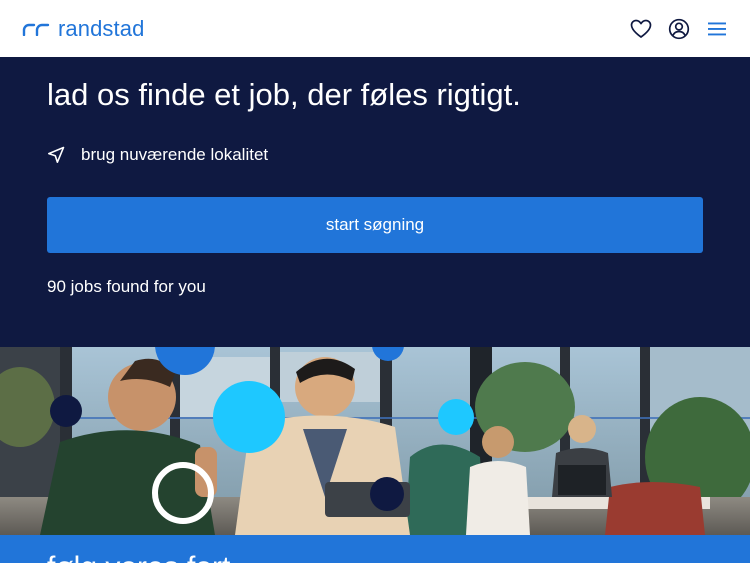  I want to click on use-current-location: brug nuværende lokalitet, so click(157, 155).